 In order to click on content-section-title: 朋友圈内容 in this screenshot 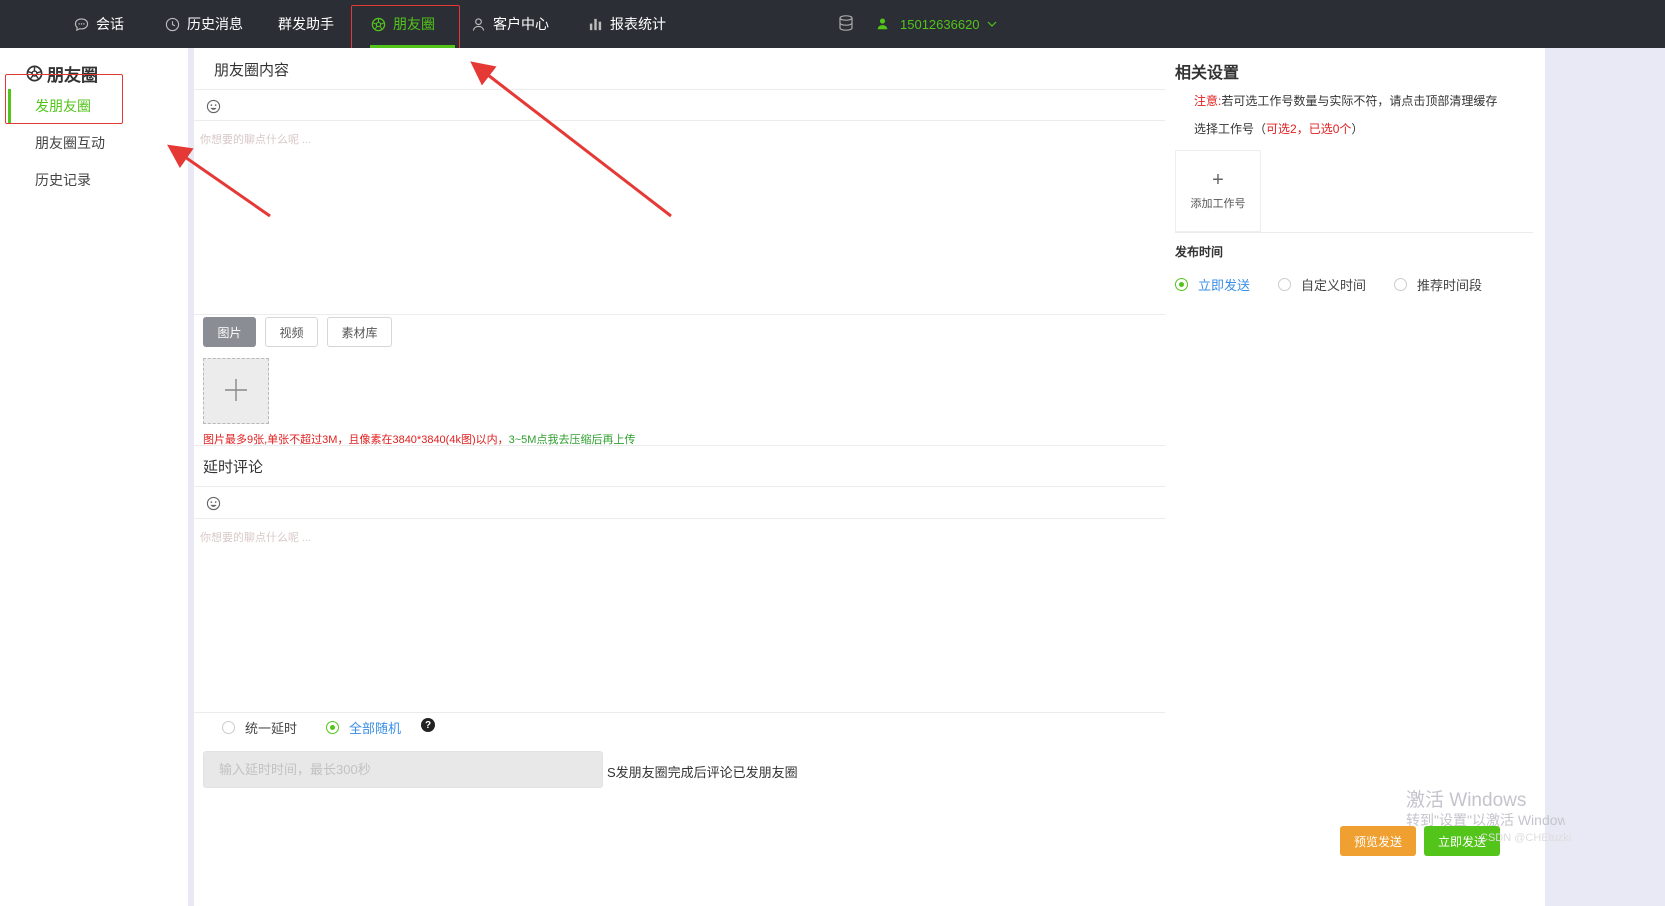, I will do `click(252, 70)`.